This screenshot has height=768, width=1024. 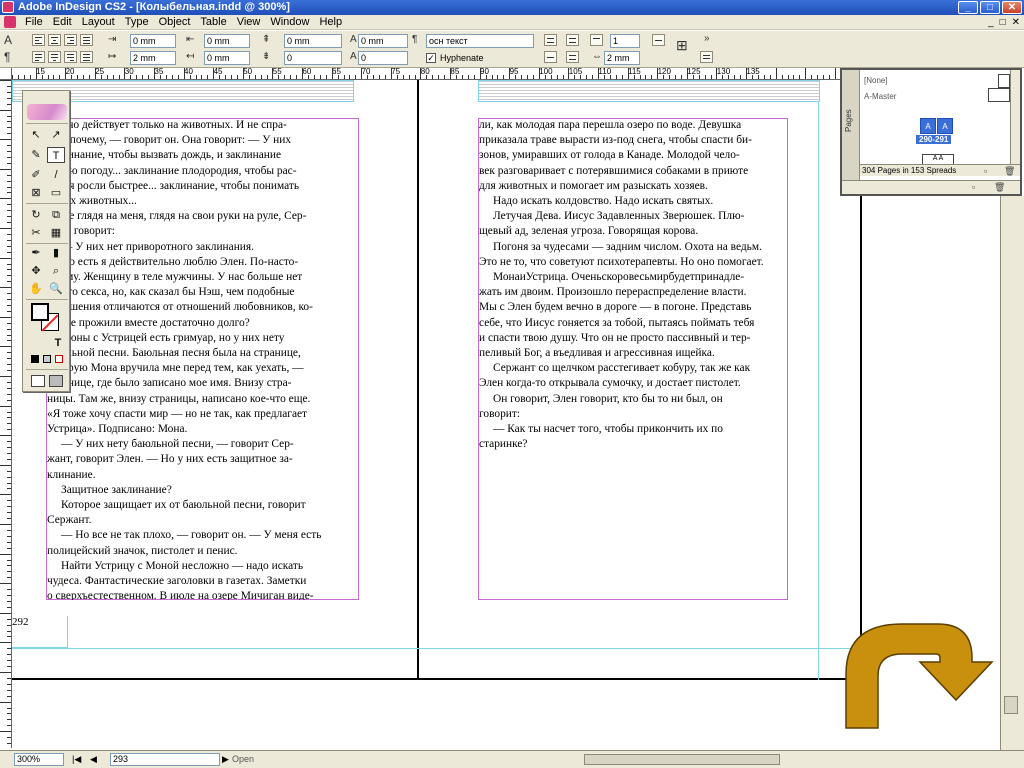 What do you see at coordinates (682, 759) in the screenshot?
I see `horizontal-scroll-thumb` at bounding box center [682, 759].